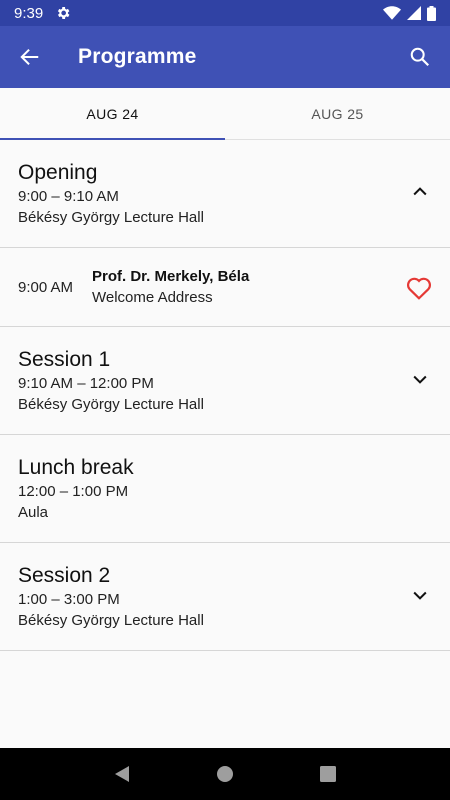 The height and width of the screenshot is (800, 450). What do you see at coordinates (46, 287) in the screenshot?
I see `talk-time: 9:00 AM` at bounding box center [46, 287].